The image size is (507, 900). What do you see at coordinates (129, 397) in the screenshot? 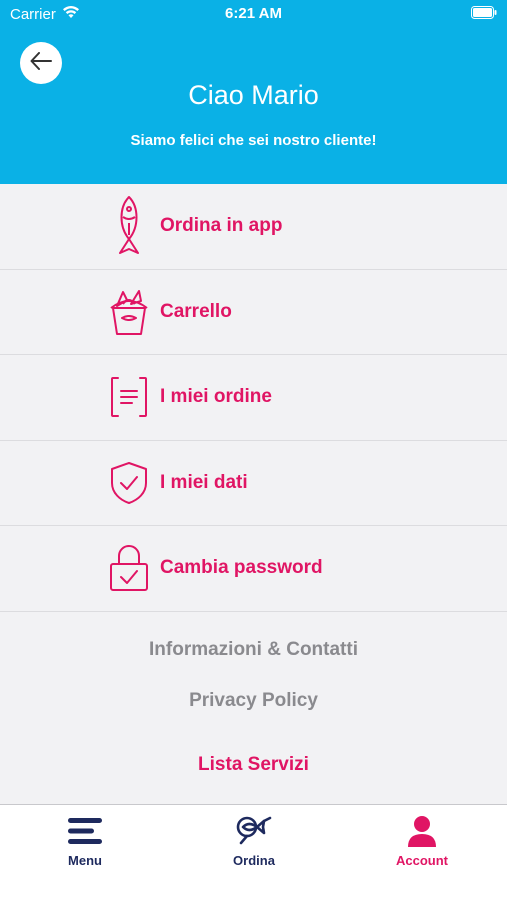
I see `document-icon` at bounding box center [129, 397].